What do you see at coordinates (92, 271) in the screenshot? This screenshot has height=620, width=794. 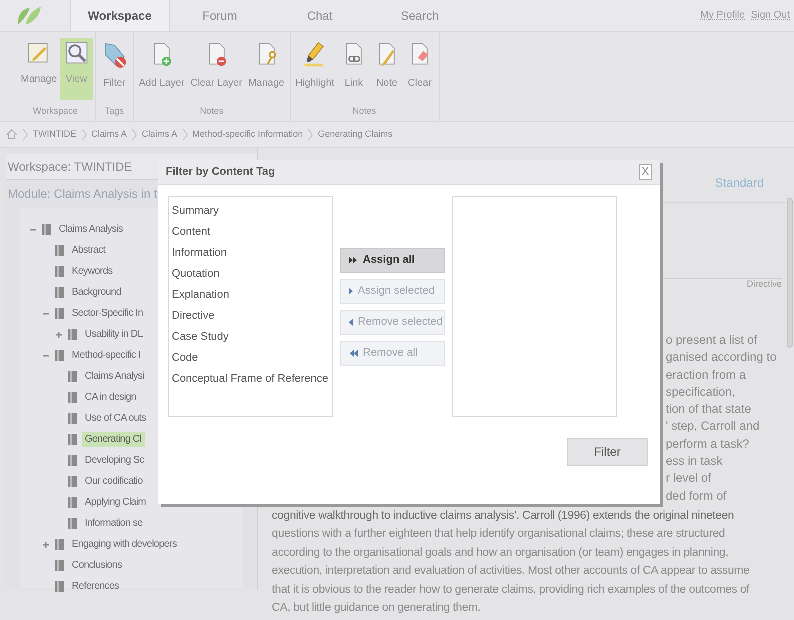 I see `tree-item: Keywords` at bounding box center [92, 271].